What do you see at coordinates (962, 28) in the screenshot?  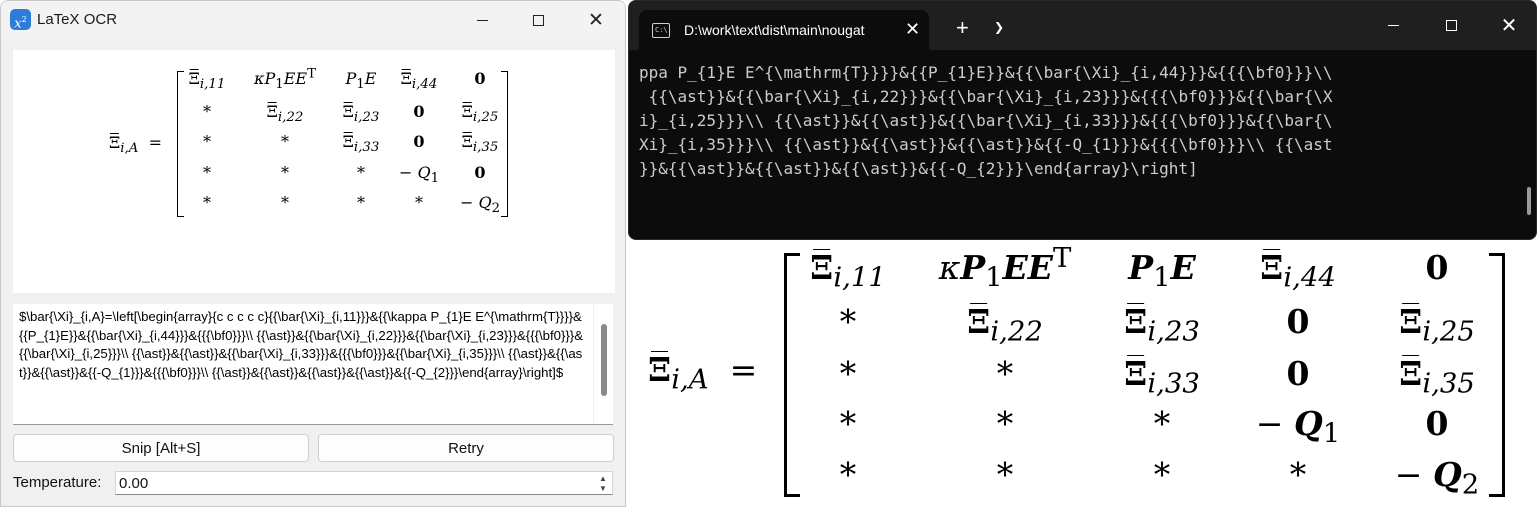 I see `new-tab-plus-icon: +` at bounding box center [962, 28].